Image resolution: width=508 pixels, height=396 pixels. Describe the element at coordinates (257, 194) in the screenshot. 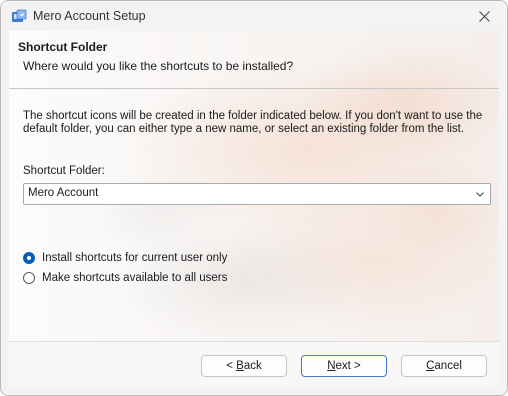

I see `shortcut-folder-combobox: Mero Account` at that location.